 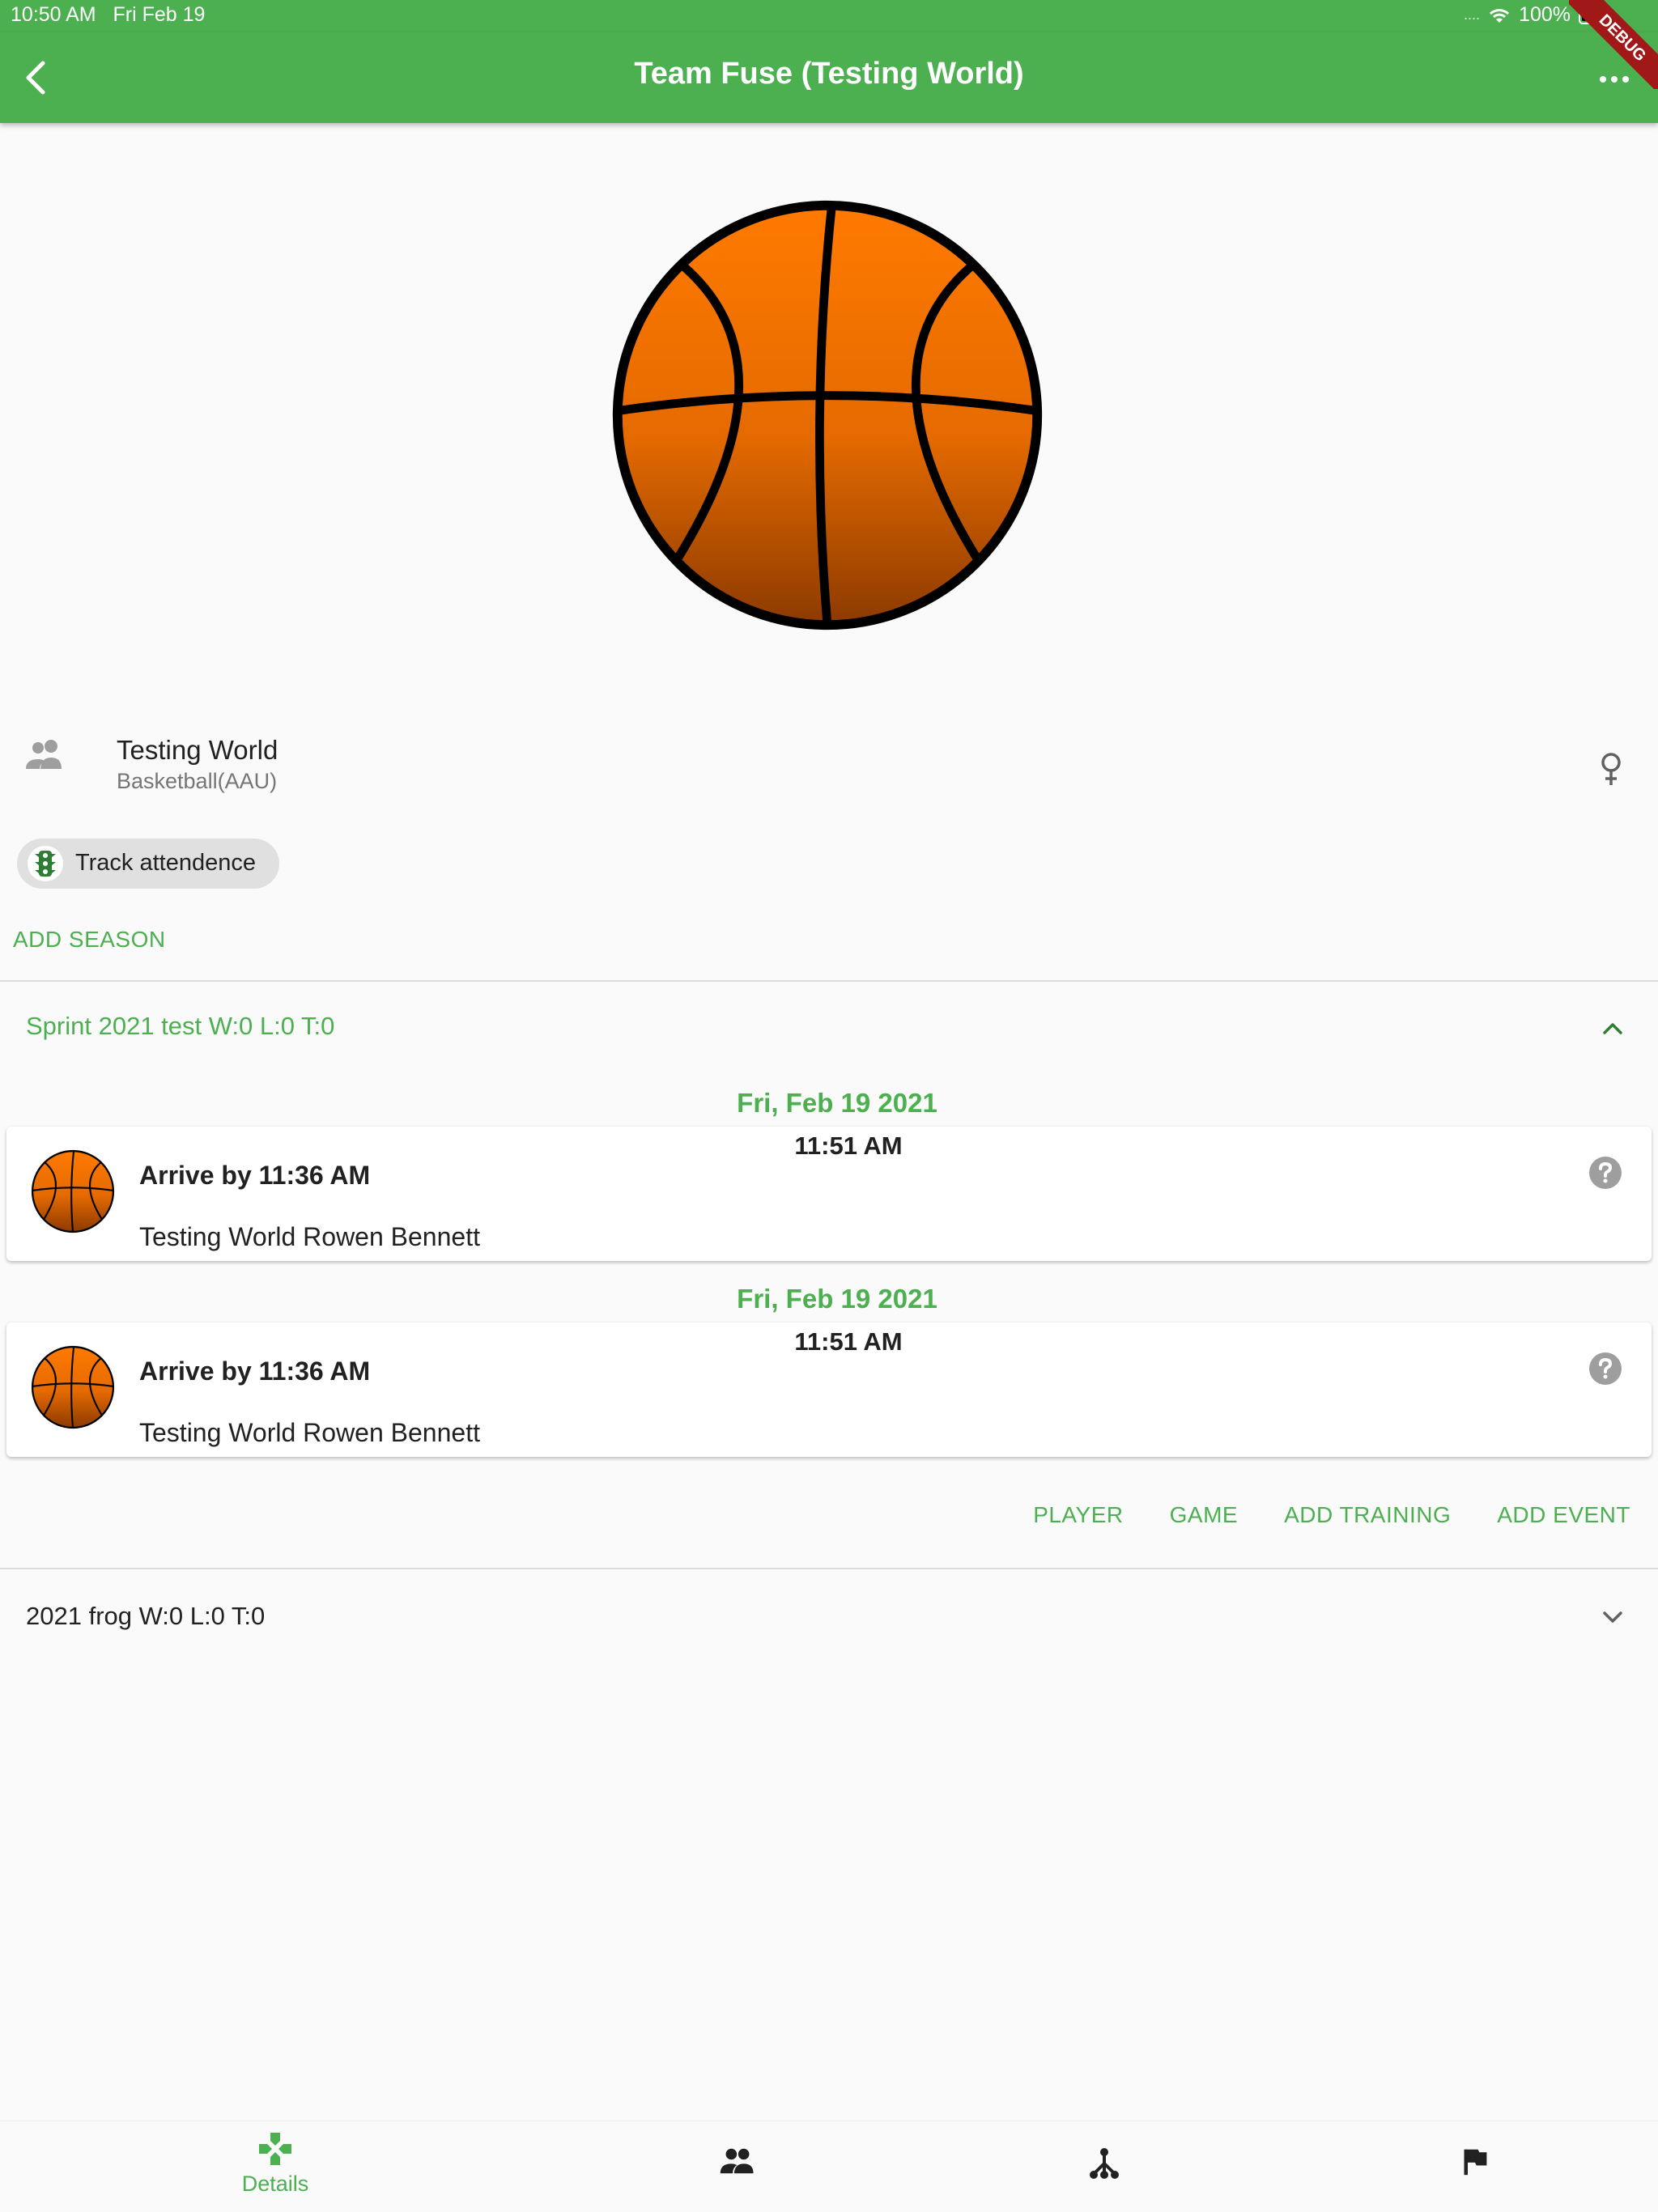 I want to click on status-bar: 10:50 AM Fri Feb 19 .... 100%, so click(x=829, y=16).